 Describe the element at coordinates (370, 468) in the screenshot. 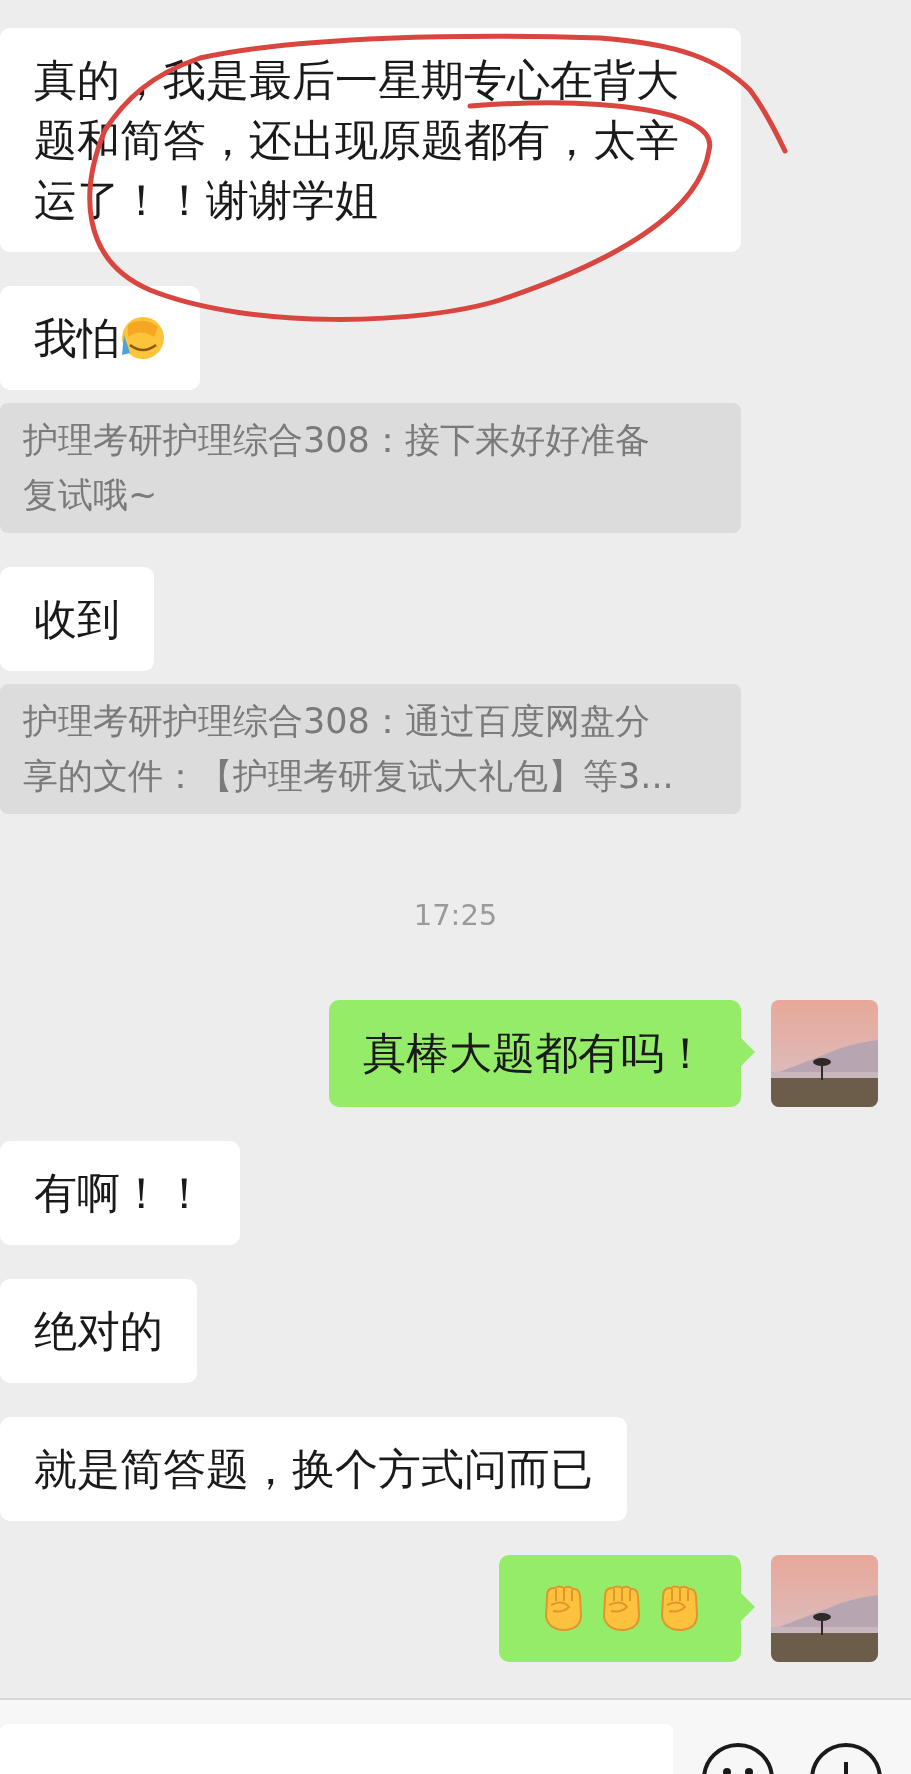

I see `quoted-message: 护理考研护理综合308：接下来好好准备复试哦~` at that location.